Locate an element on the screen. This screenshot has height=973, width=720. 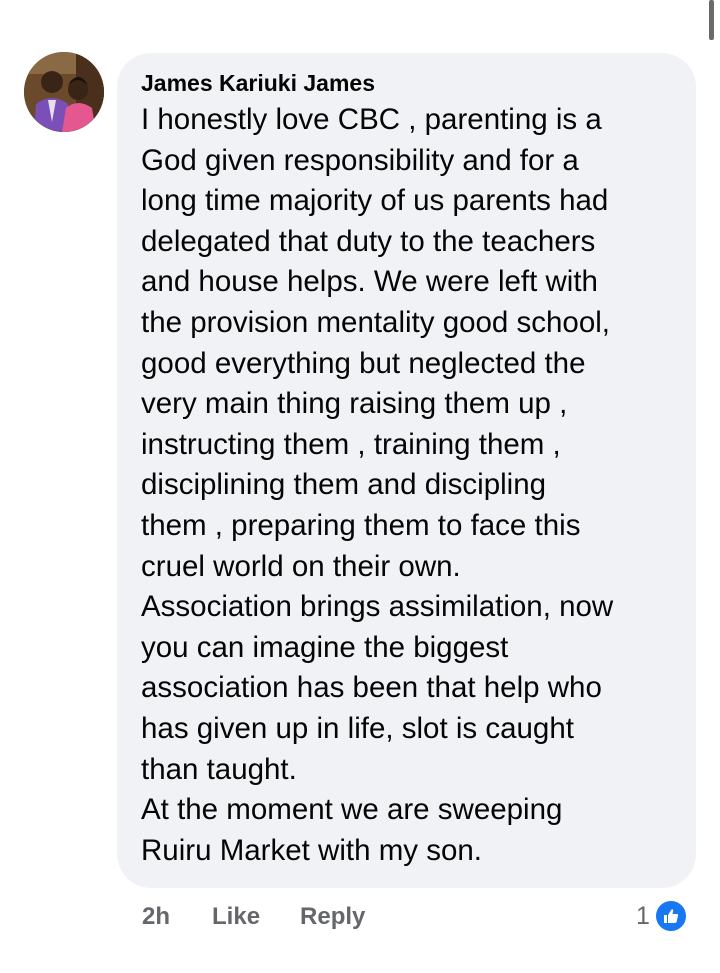
comment-actions: 2h Like Reply is located at coordinates (253, 917).